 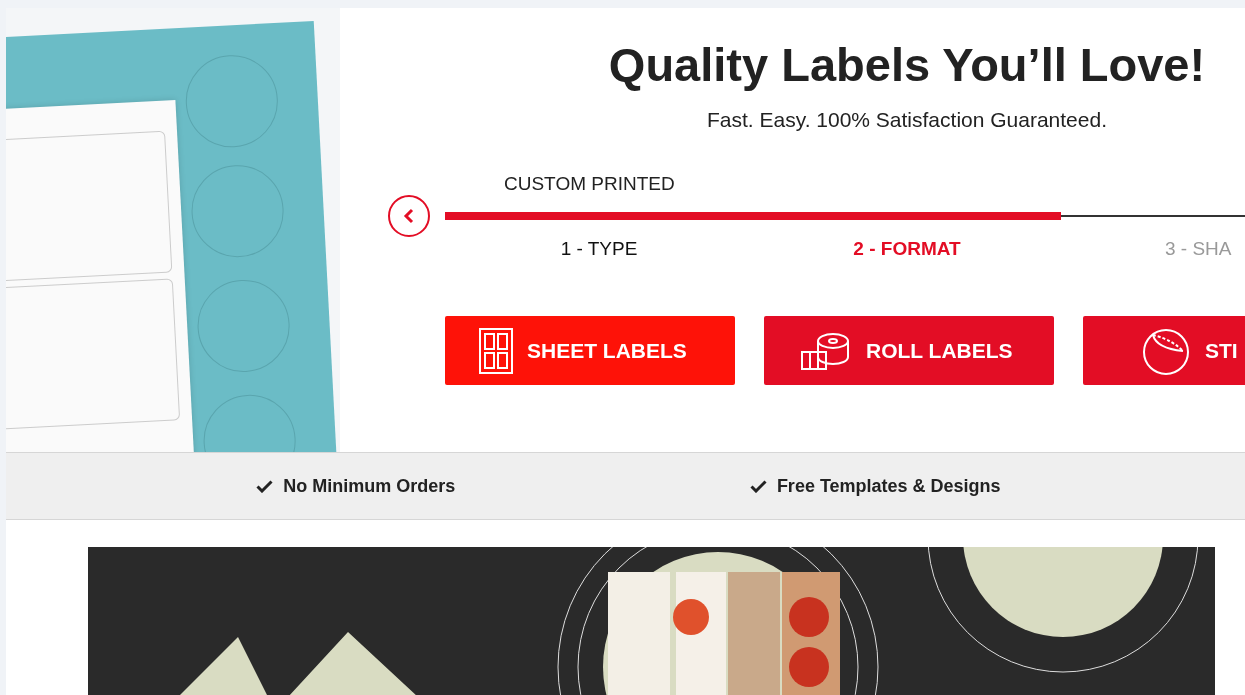 I want to click on chevron-left-icon, so click(x=409, y=216).